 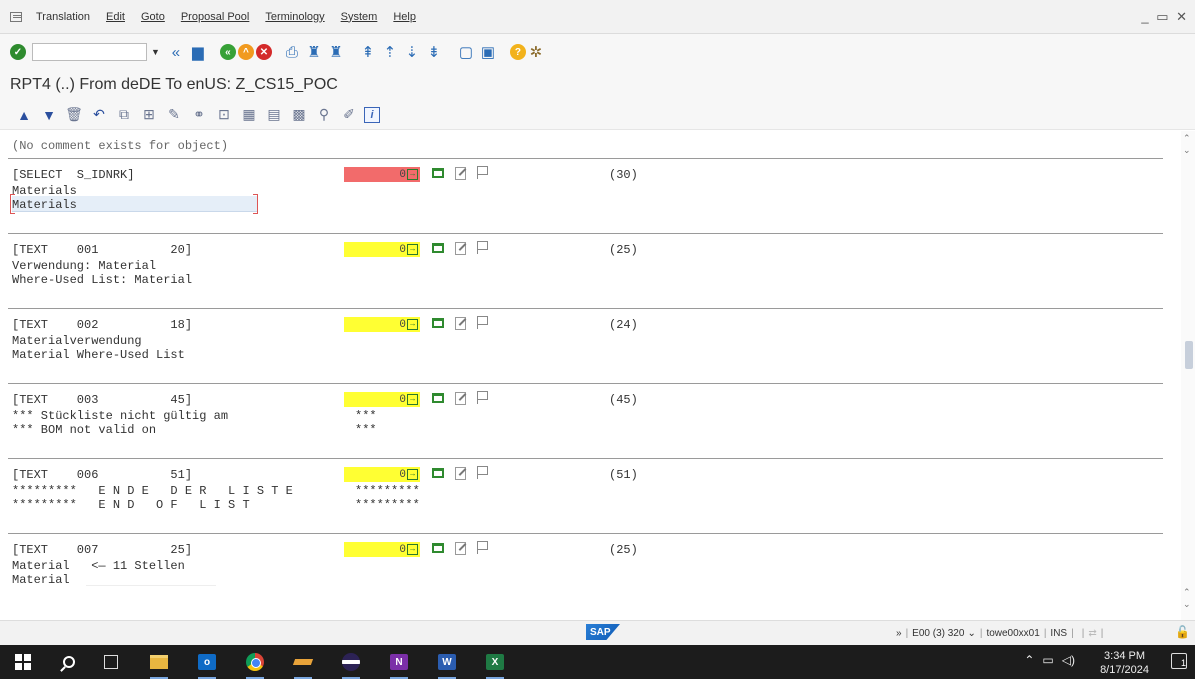 I want to click on target-text: *** BOM not valid on, so click(x=84, y=430).